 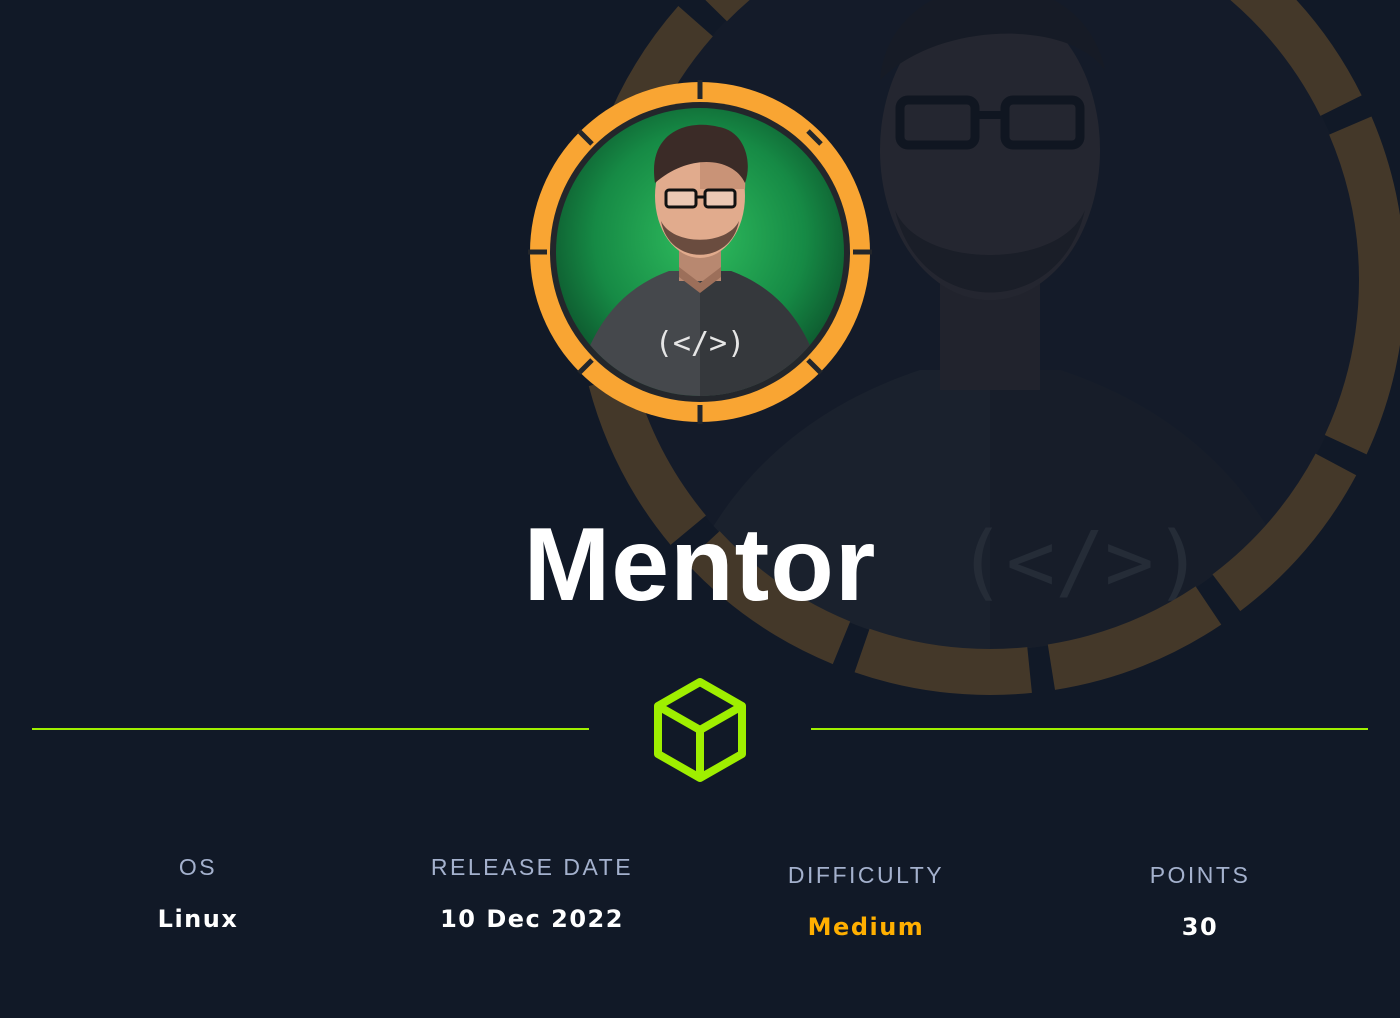 I want to click on cube-icon, so click(x=700, y=730).